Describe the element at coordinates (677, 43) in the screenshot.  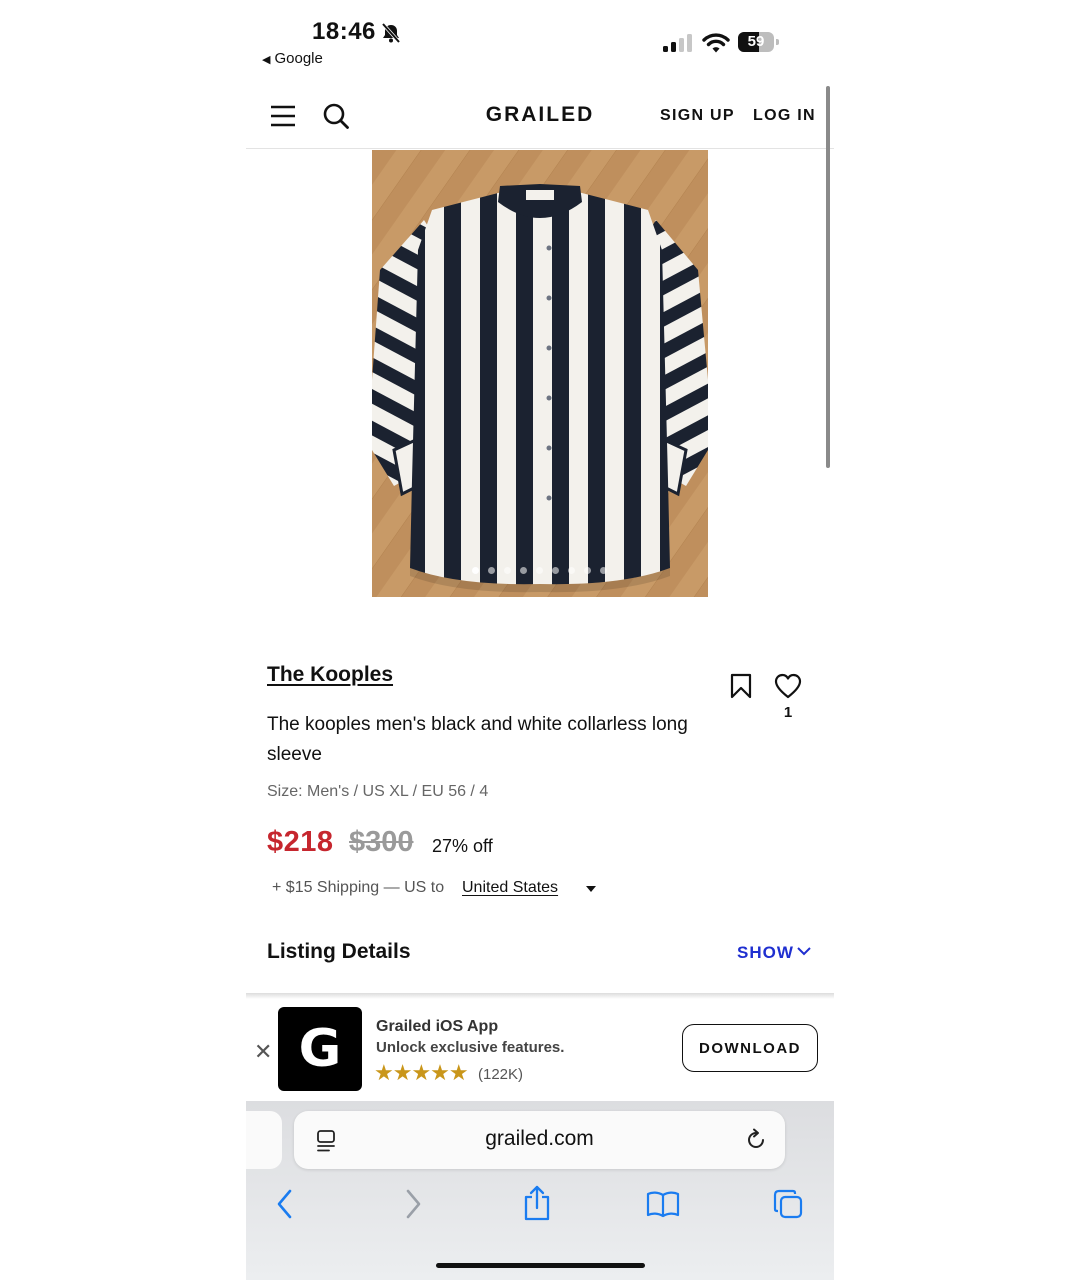
I see `cellular-signal-icon` at that location.